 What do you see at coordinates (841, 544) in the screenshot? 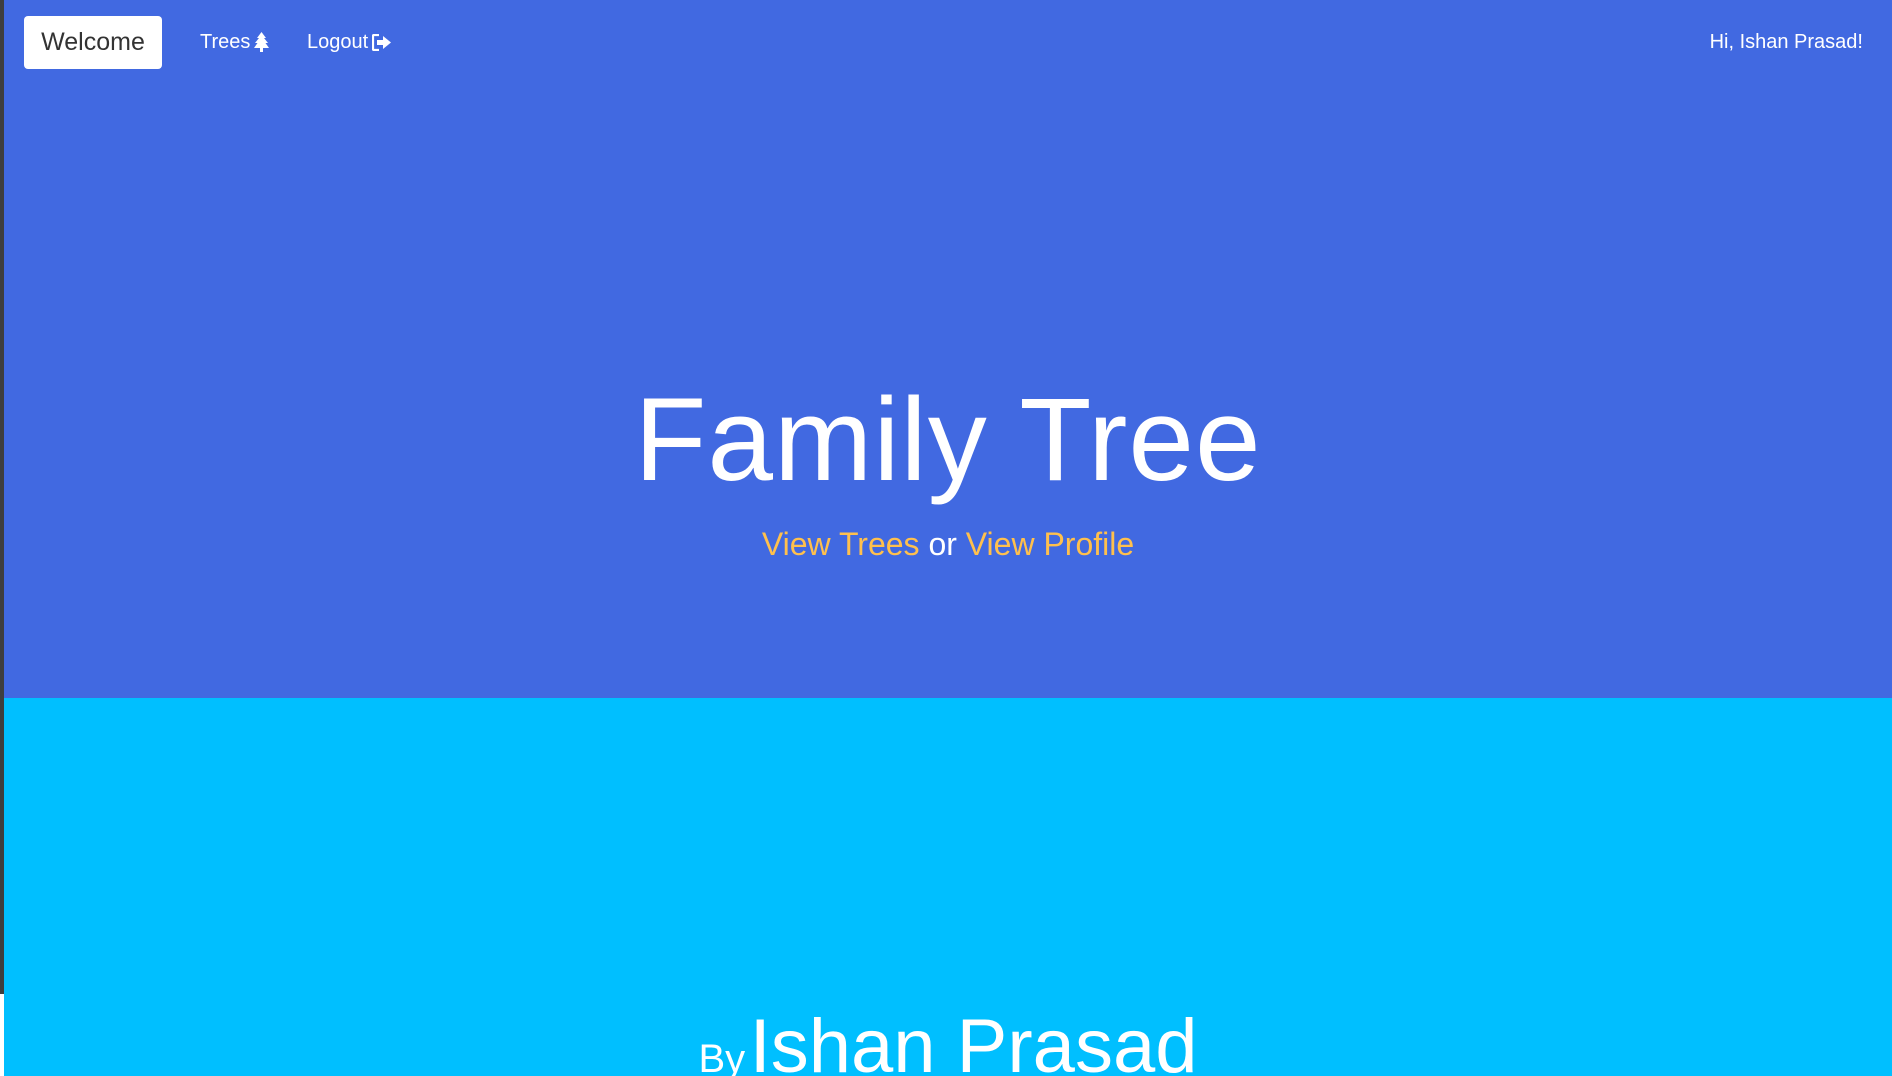
I see `view-trees-link: View Trees` at bounding box center [841, 544].